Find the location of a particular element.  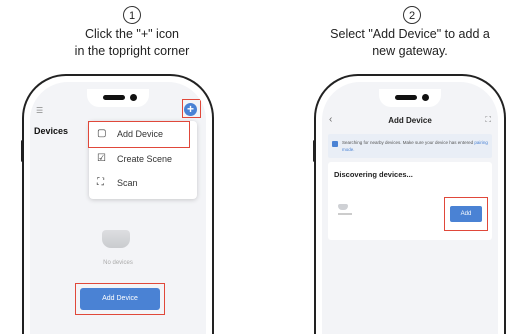

phone-1-notch is located at coordinates (118, 98).